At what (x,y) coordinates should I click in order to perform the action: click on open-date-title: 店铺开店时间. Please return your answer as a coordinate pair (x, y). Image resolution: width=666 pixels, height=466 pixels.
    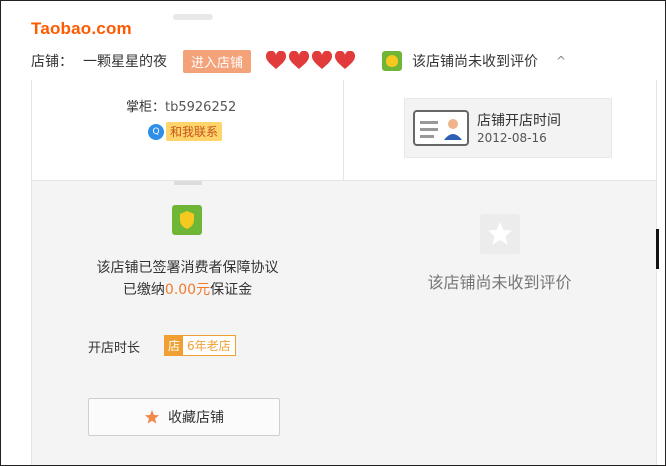
    Looking at the image, I should click on (519, 121).